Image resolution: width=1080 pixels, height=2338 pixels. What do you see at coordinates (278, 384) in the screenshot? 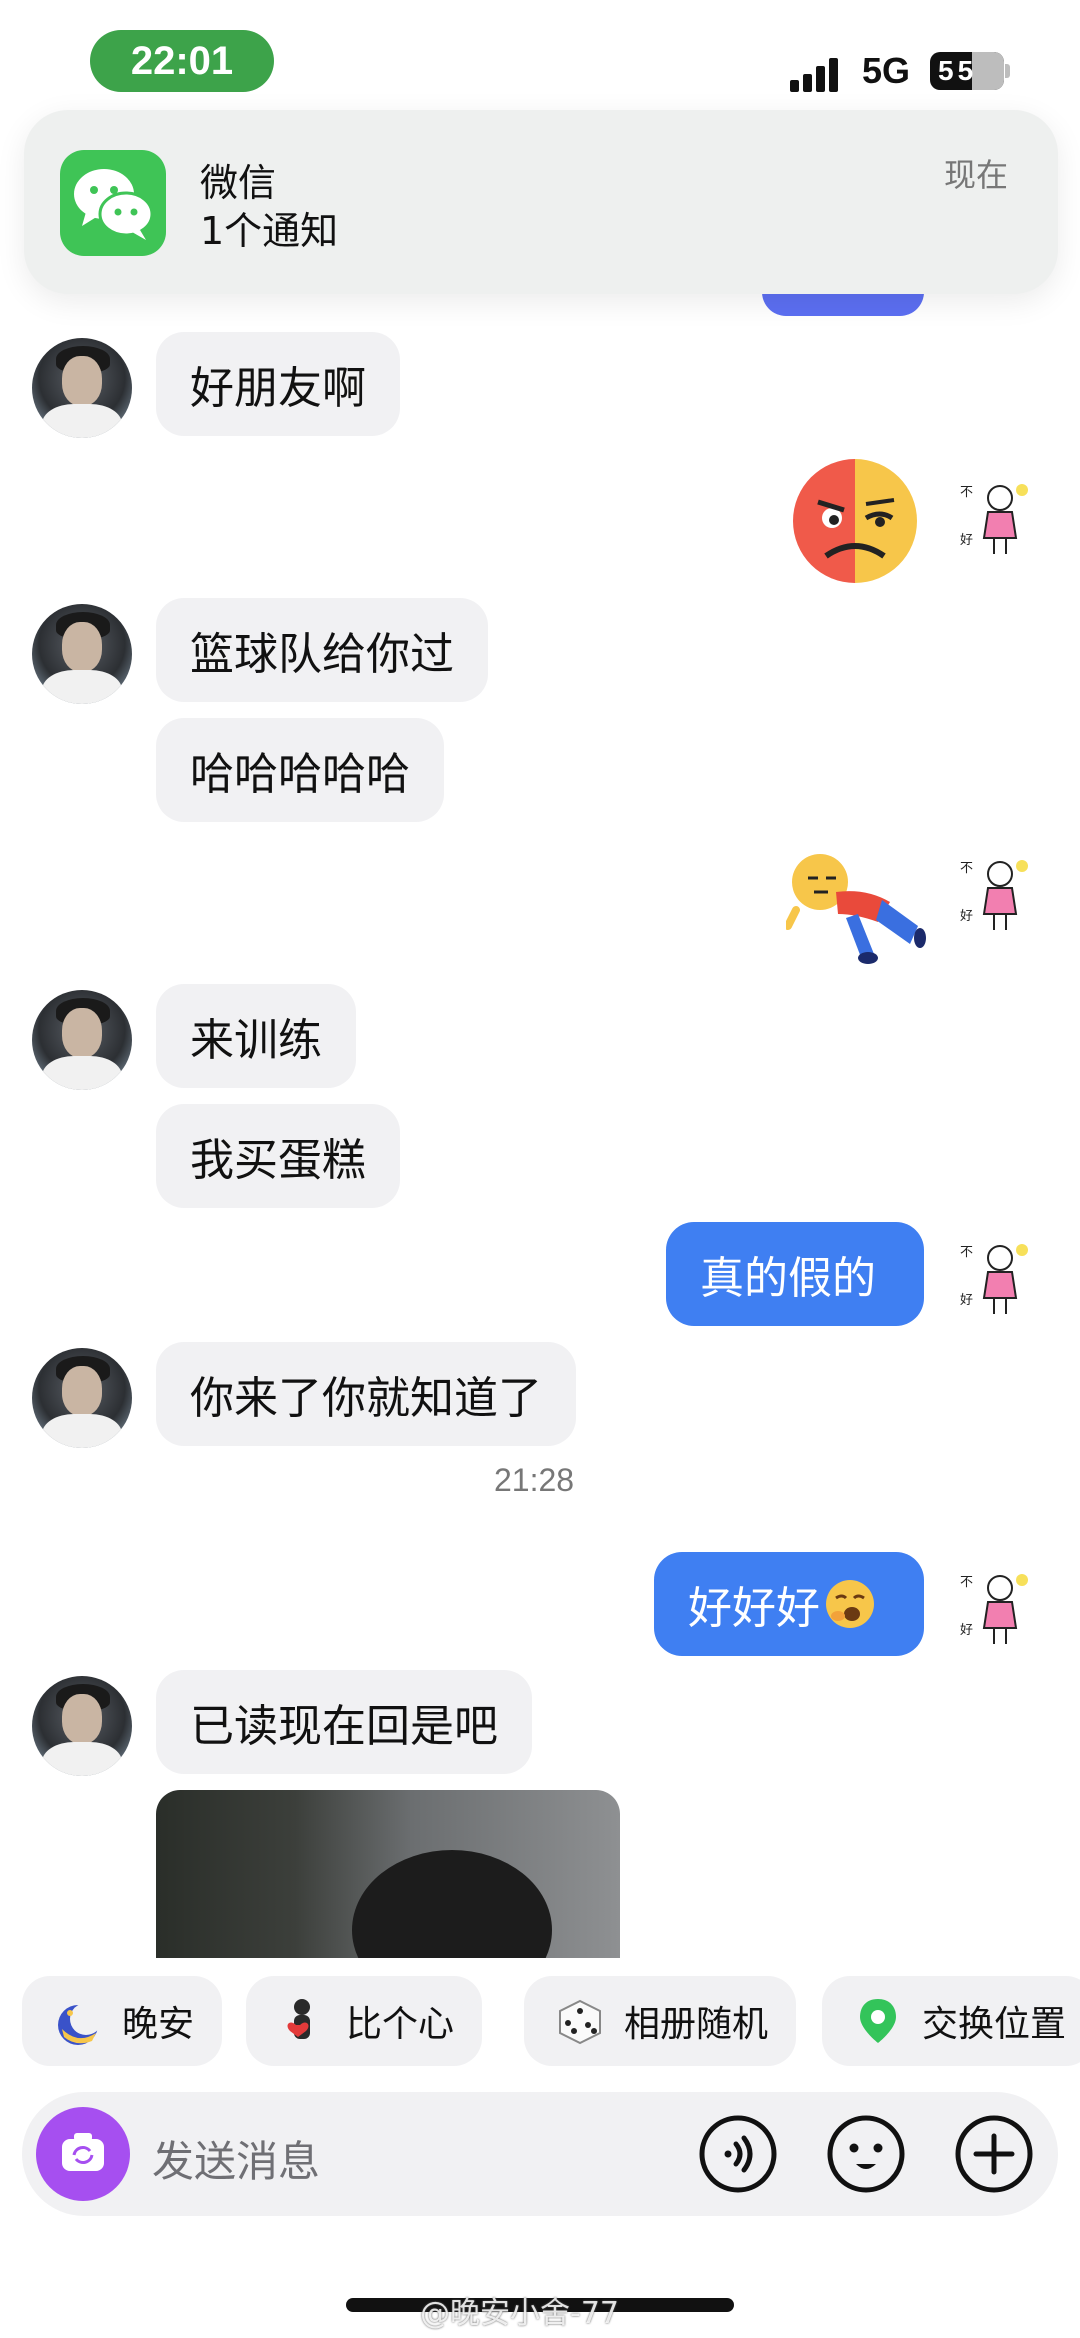
I see `incoming-message: 好朋友啊` at bounding box center [278, 384].